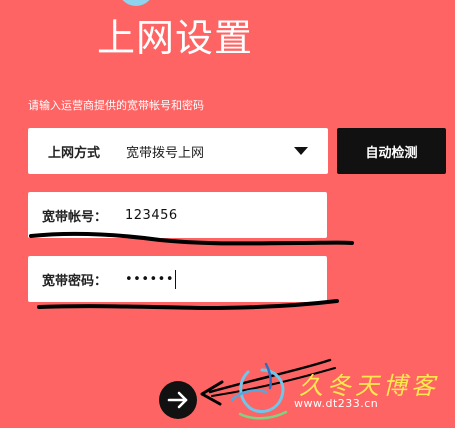 This screenshot has height=428, width=455. I want to click on instruction-text: 请输入运营商提供的宽带帐号和密码, so click(116, 105).